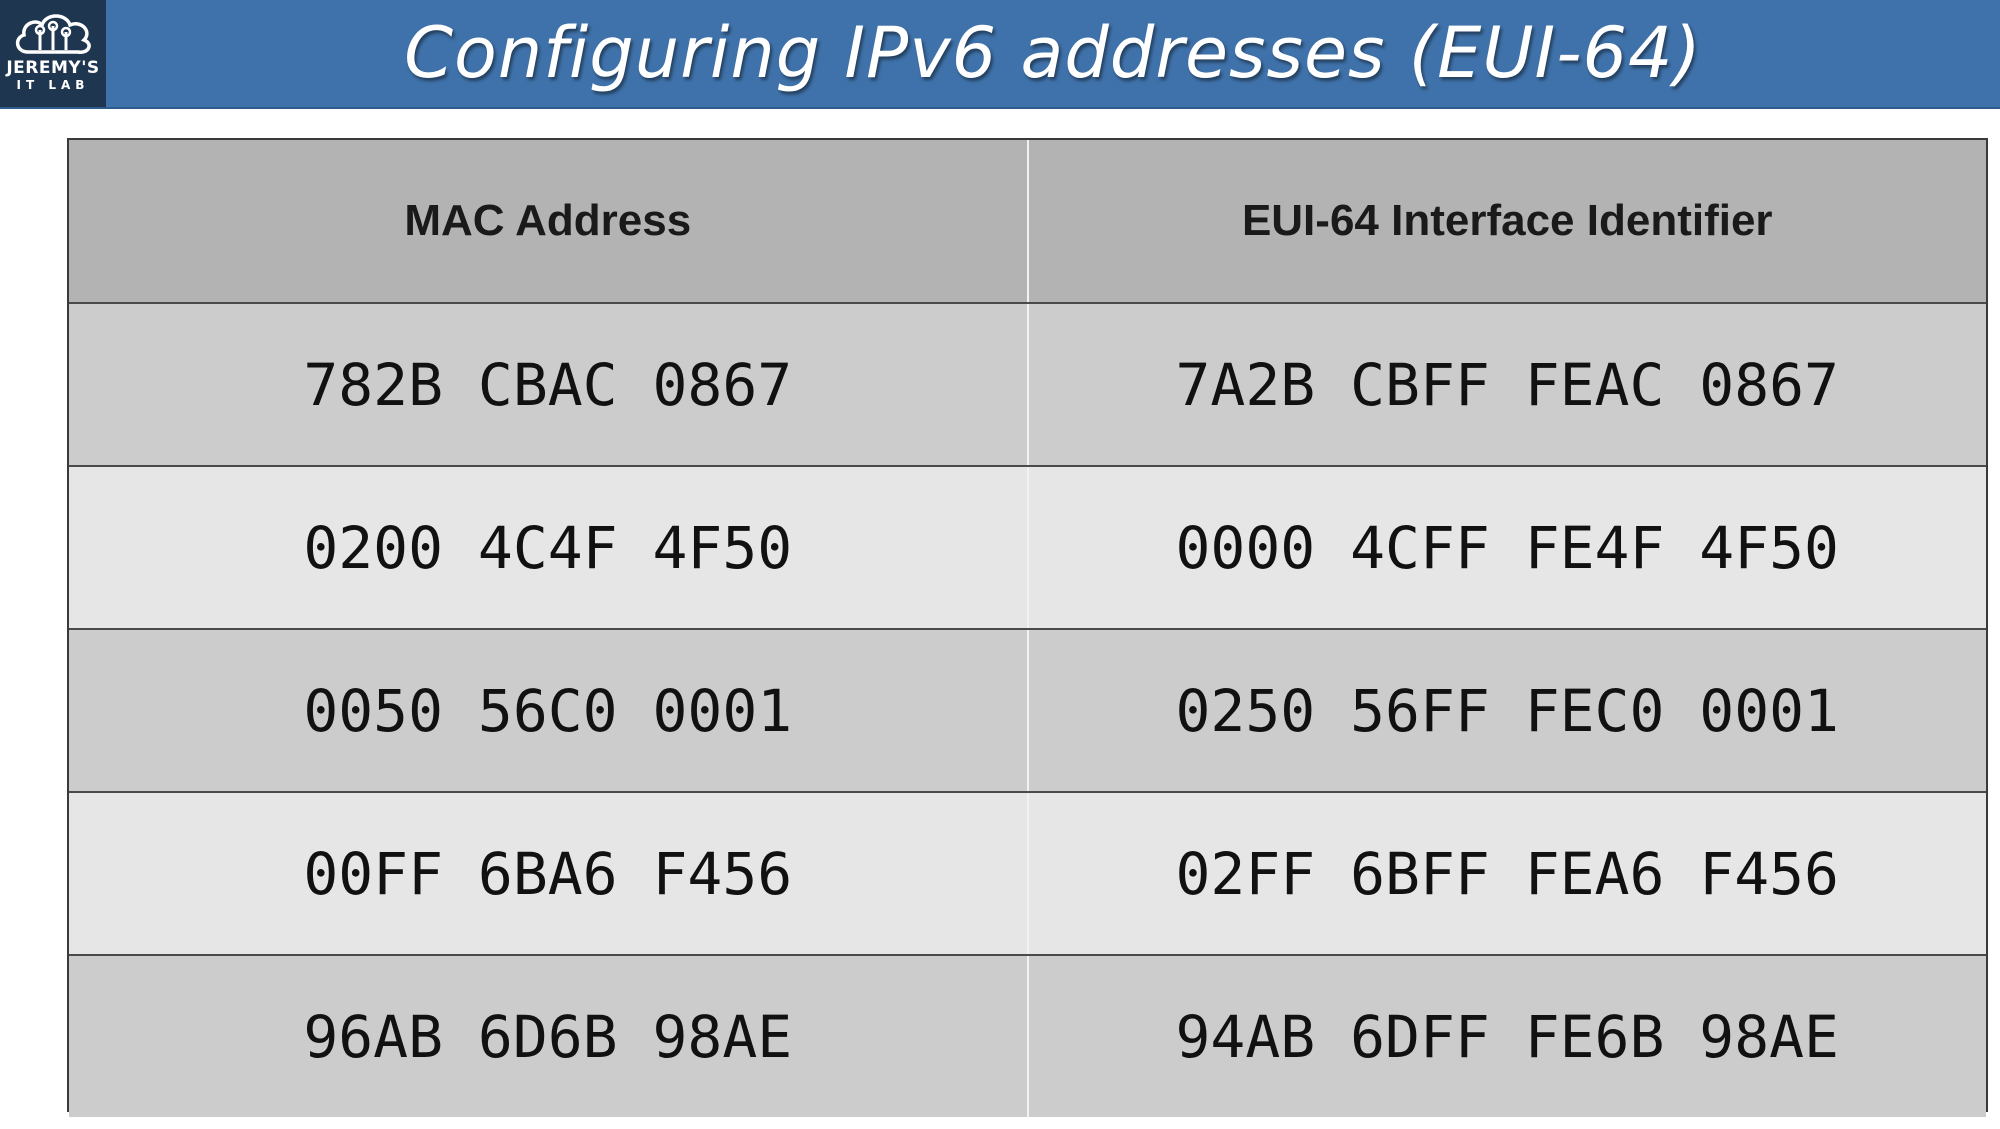 The height and width of the screenshot is (1129, 2000). I want to click on cloud-icon, so click(53, 34).